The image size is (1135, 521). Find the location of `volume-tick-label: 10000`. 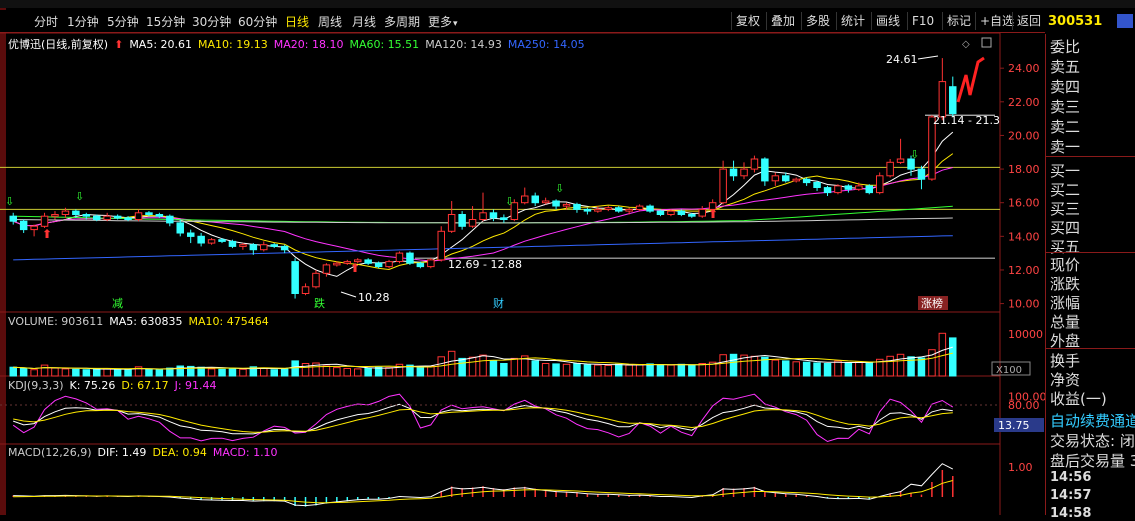

volume-tick-label: 10000 is located at coordinates (1025, 334).